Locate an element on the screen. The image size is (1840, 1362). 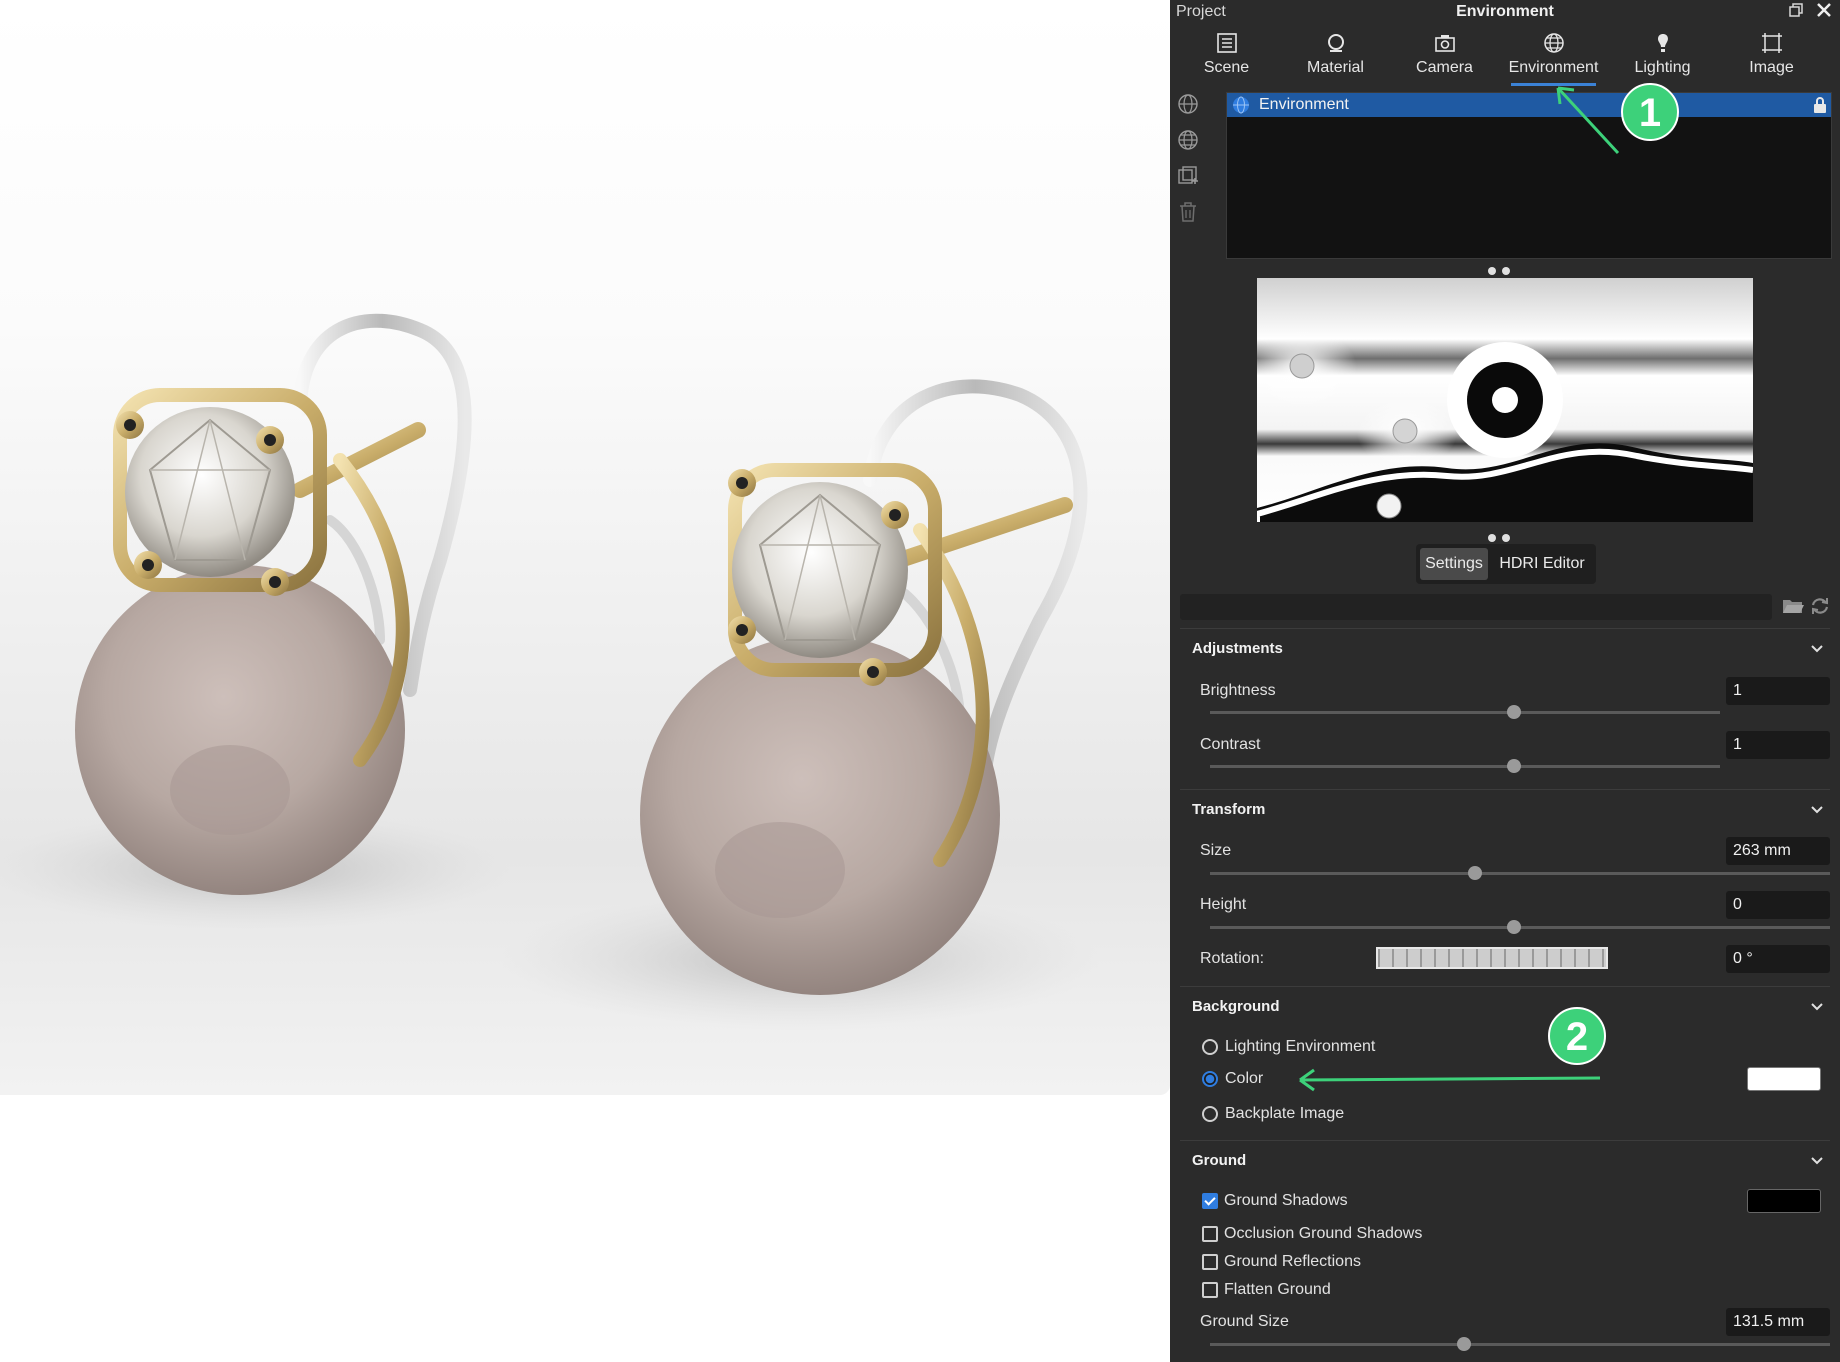
scene-icon is located at coordinates (1226, 43).